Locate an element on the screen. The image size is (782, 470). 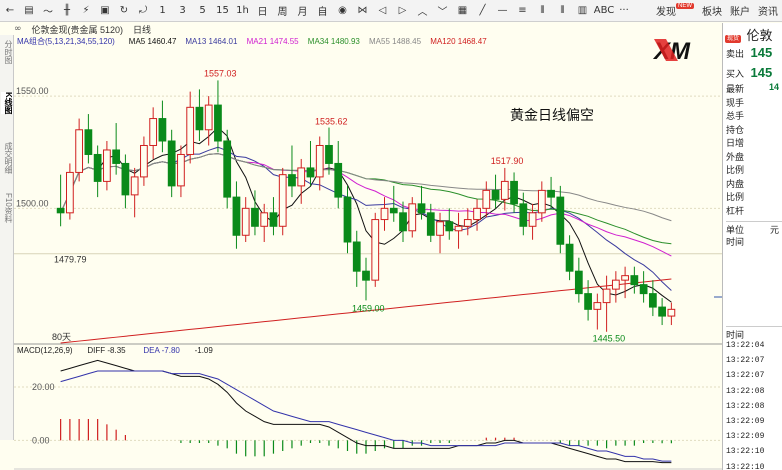
tab-0: 分时图 is located at coordinates (7, 52).